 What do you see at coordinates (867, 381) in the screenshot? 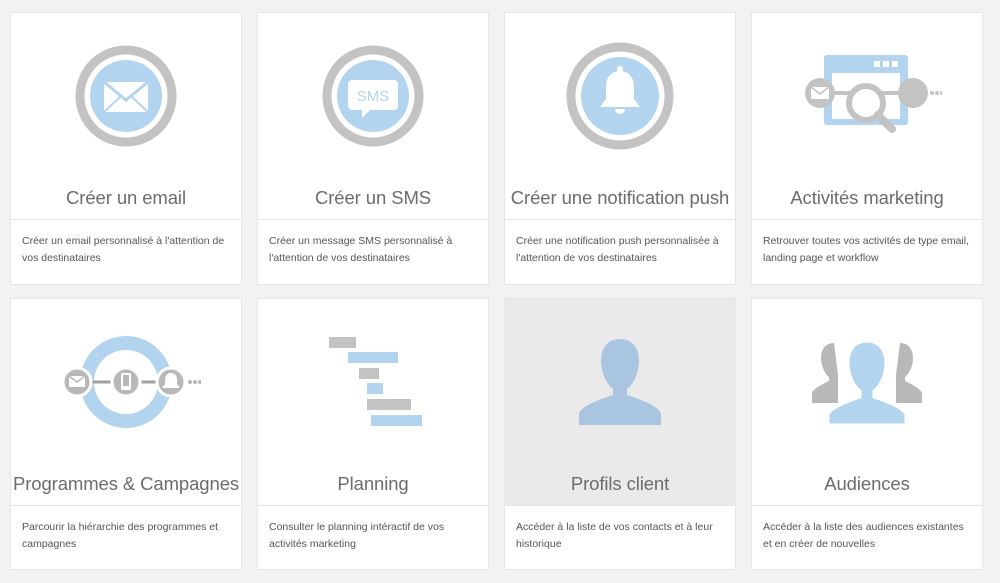
I see `group-silhouette-icon` at bounding box center [867, 381].